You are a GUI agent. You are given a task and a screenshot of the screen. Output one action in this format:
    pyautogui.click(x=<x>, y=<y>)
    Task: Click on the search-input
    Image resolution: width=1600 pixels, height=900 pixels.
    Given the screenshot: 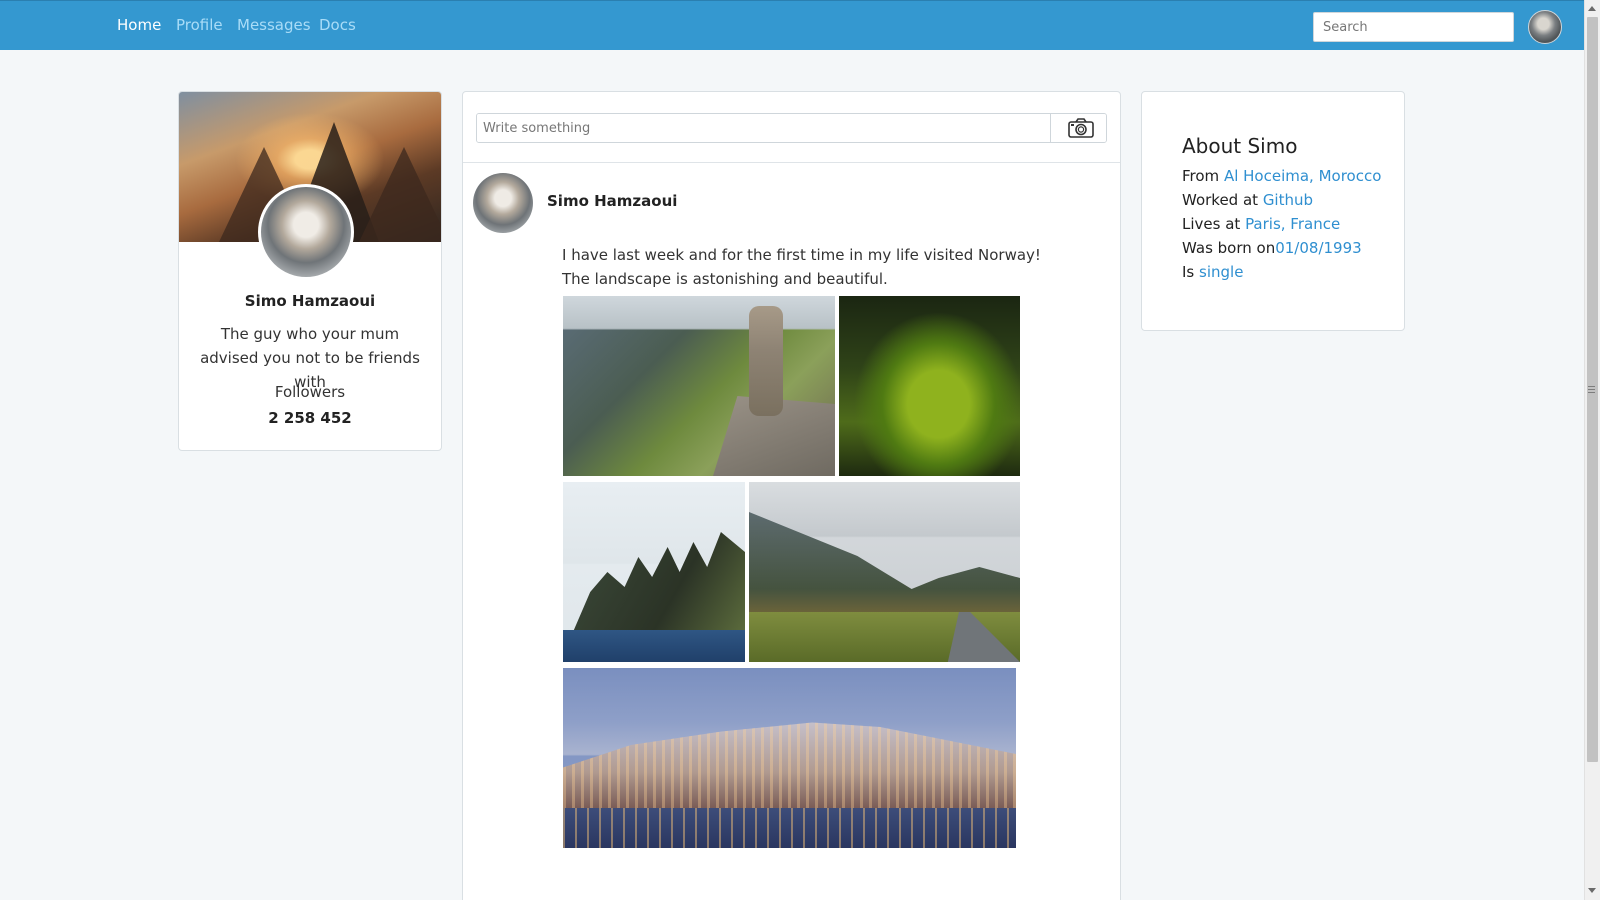 What is the action you would take?
    pyautogui.click(x=1413, y=27)
    